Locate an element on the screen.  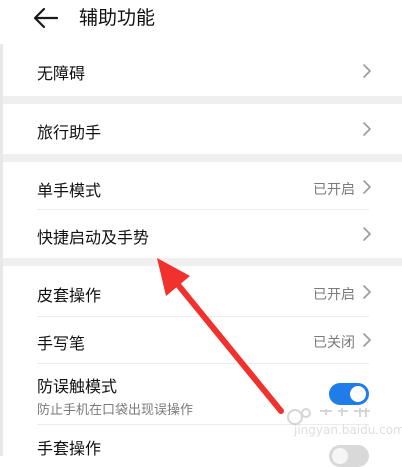
settings-item-travel-assistant: 旅行助手 is located at coordinates (202, 129).